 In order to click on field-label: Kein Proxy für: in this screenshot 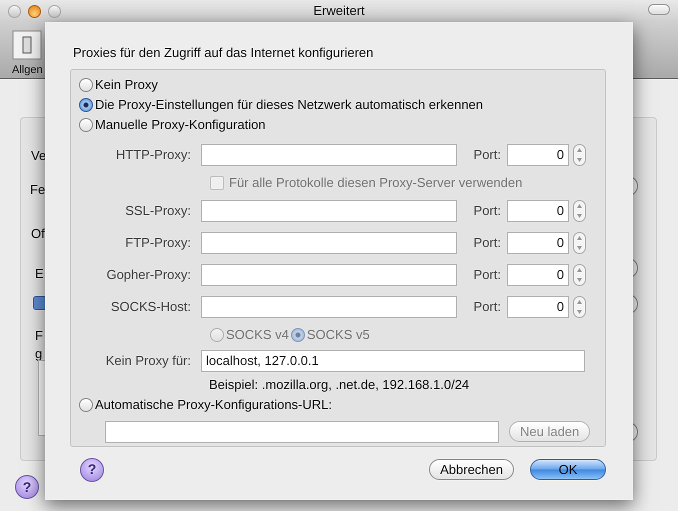, I will do `click(148, 361)`.